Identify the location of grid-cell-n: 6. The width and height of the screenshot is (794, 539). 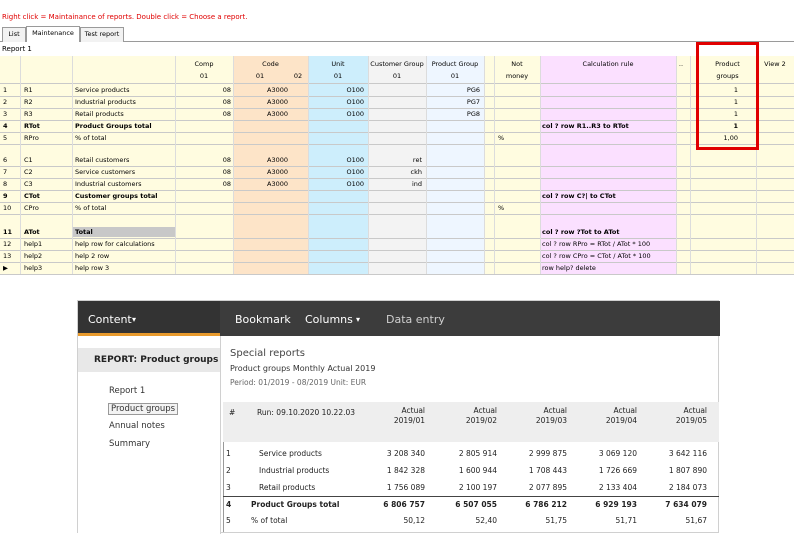
(10, 160).